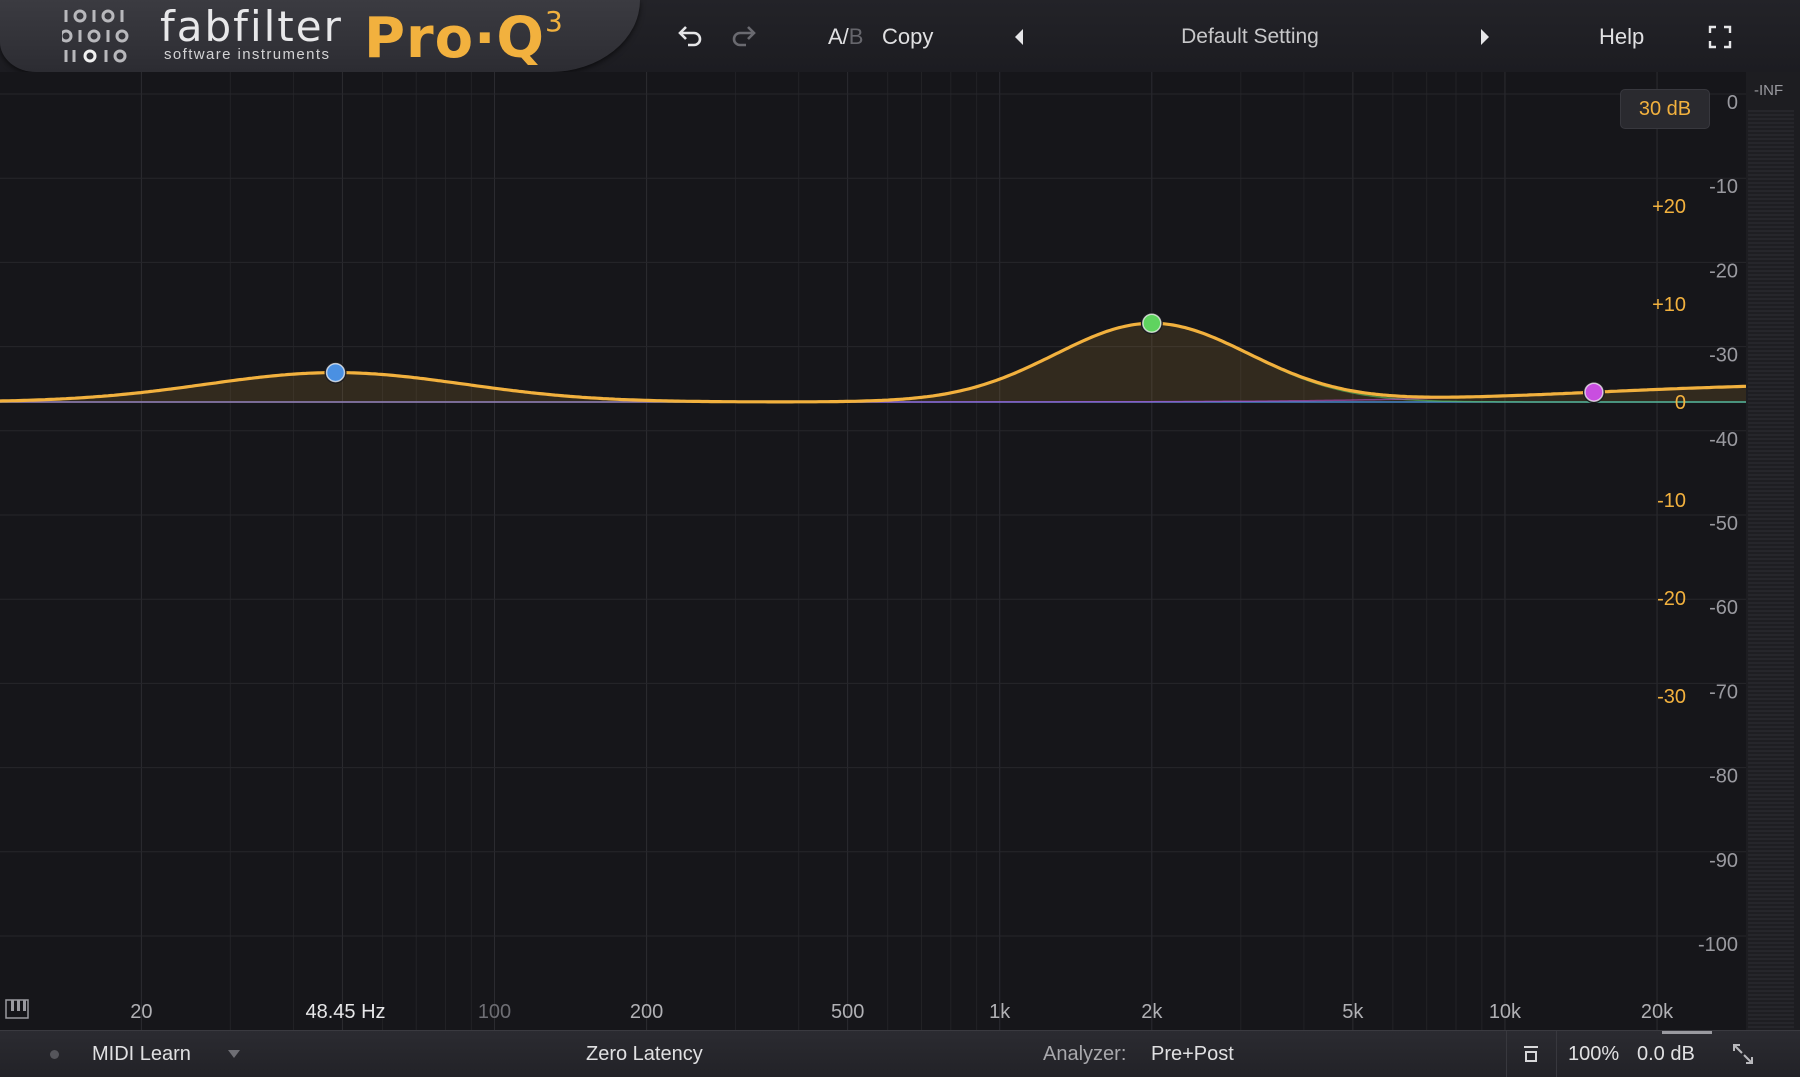 Image resolution: width=1800 pixels, height=1077 pixels. What do you see at coordinates (1723, 524) in the screenshot?
I see `analyzer-scale-label: -50` at bounding box center [1723, 524].